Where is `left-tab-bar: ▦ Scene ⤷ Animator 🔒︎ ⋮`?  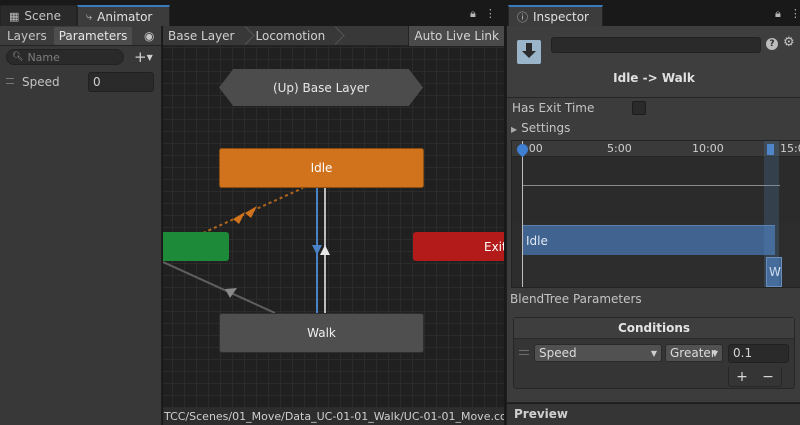
left-tab-bar: ▦ Scene ⤷ Animator 🔒︎ ⋮ is located at coordinates (252, 13).